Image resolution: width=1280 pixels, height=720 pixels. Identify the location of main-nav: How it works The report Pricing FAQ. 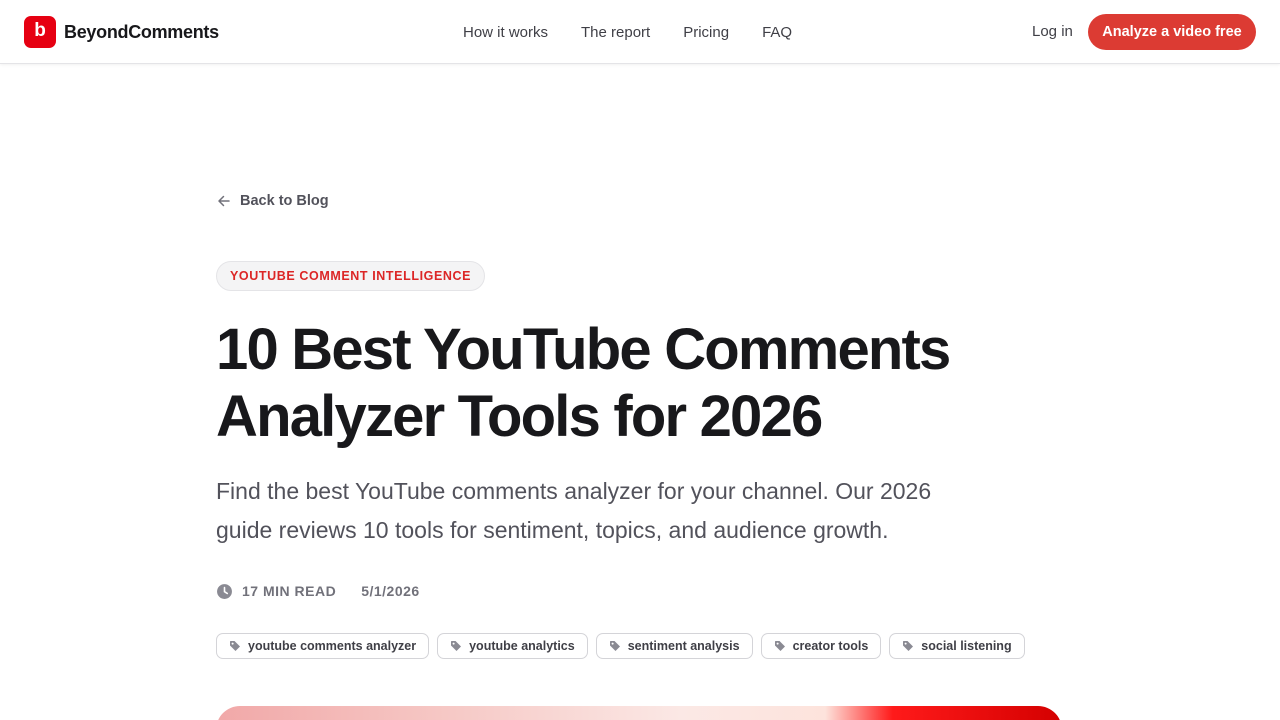
(627, 32).